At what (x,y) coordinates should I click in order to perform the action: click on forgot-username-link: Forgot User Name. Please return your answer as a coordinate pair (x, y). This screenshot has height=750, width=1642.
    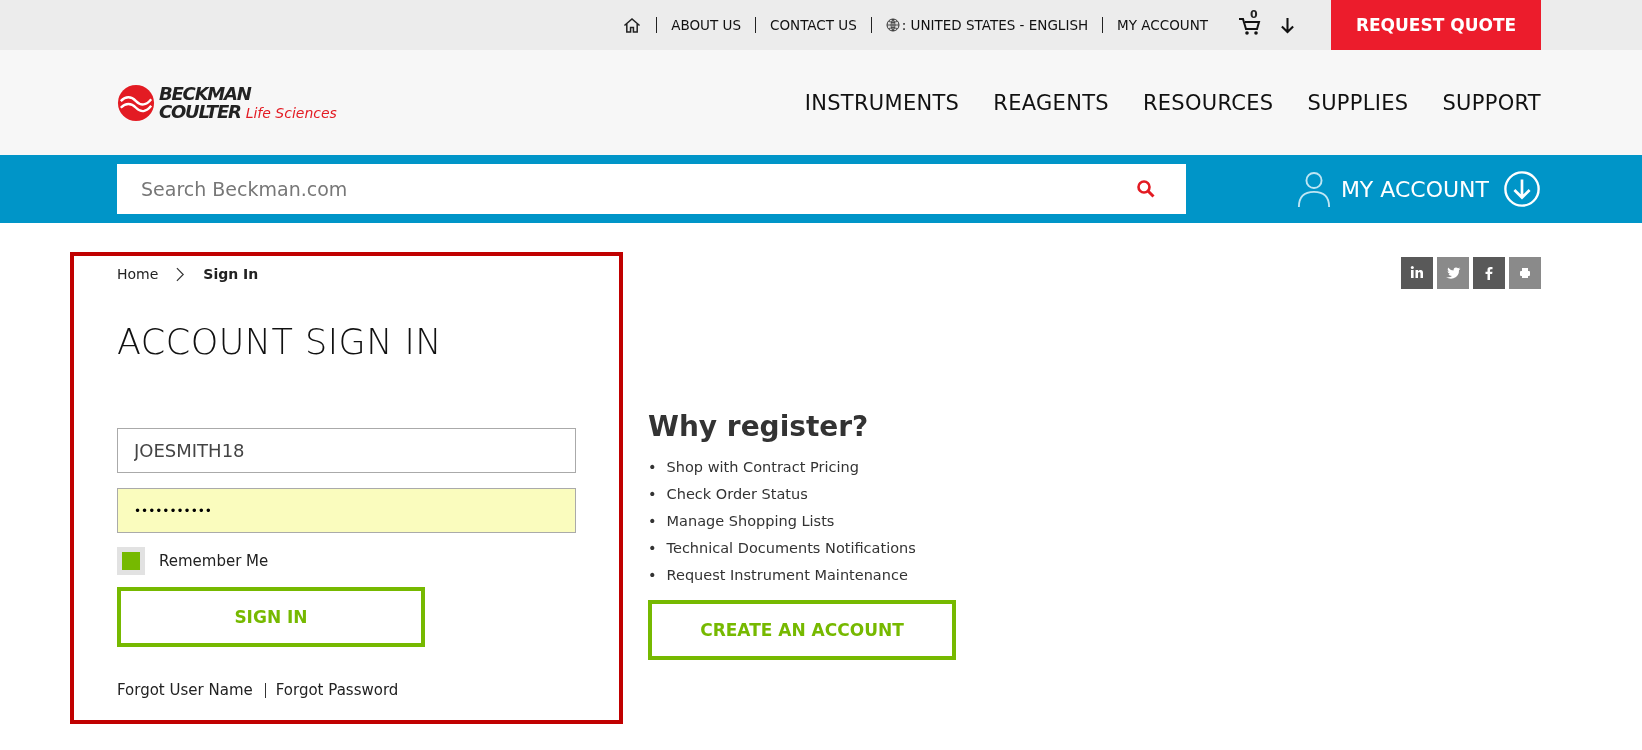
    Looking at the image, I should click on (185, 690).